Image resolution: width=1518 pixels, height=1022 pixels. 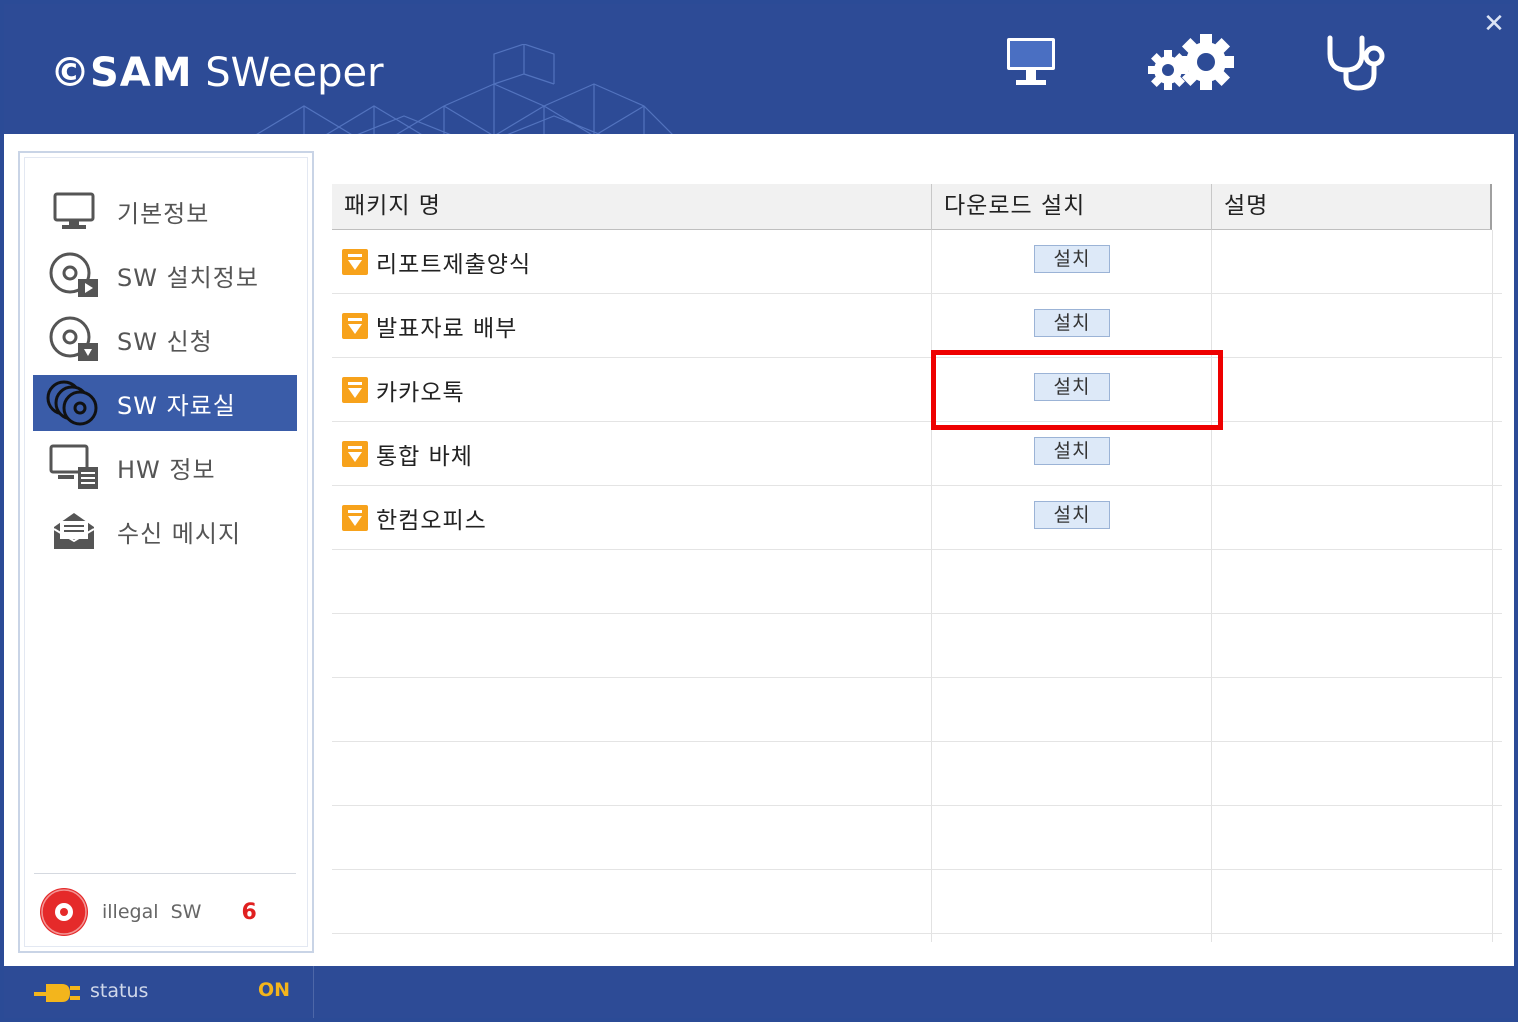 What do you see at coordinates (917, 390) in the screenshot?
I see `table-row: 카카오톡 설치` at bounding box center [917, 390].